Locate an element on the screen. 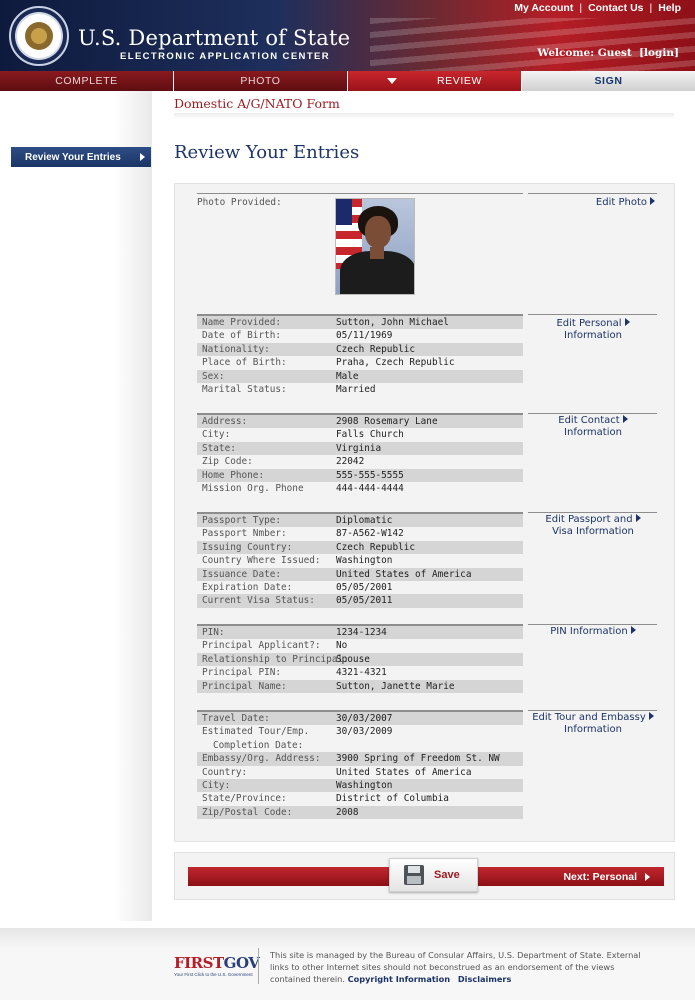 Image resolution: width=695 pixels, height=1000 pixels. row-label: Expiration Date: is located at coordinates (247, 587).